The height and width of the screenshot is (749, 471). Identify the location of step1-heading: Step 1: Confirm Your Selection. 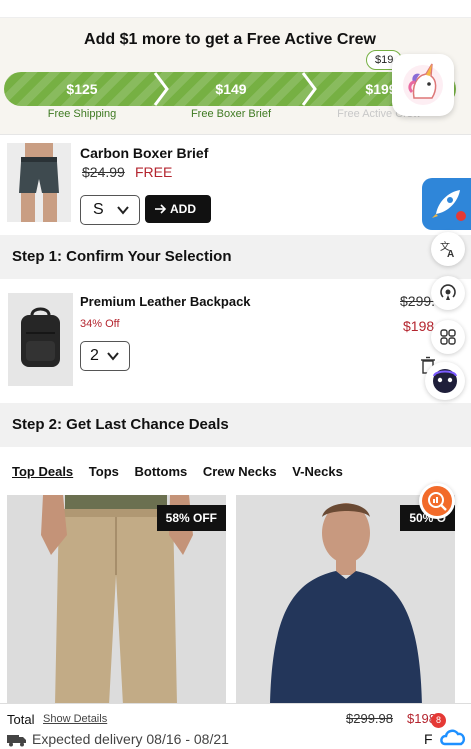
(235, 257).